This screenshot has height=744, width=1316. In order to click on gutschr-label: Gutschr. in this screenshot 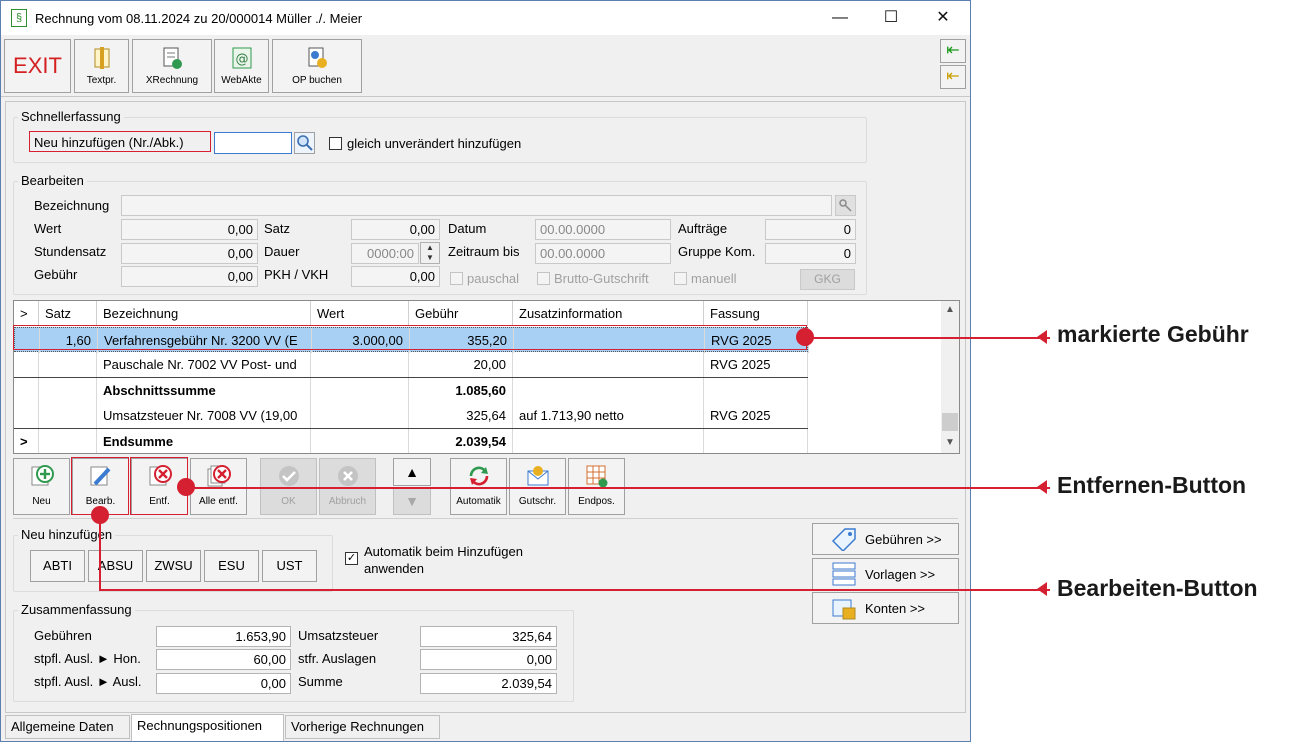, I will do `click(537, 501)`.